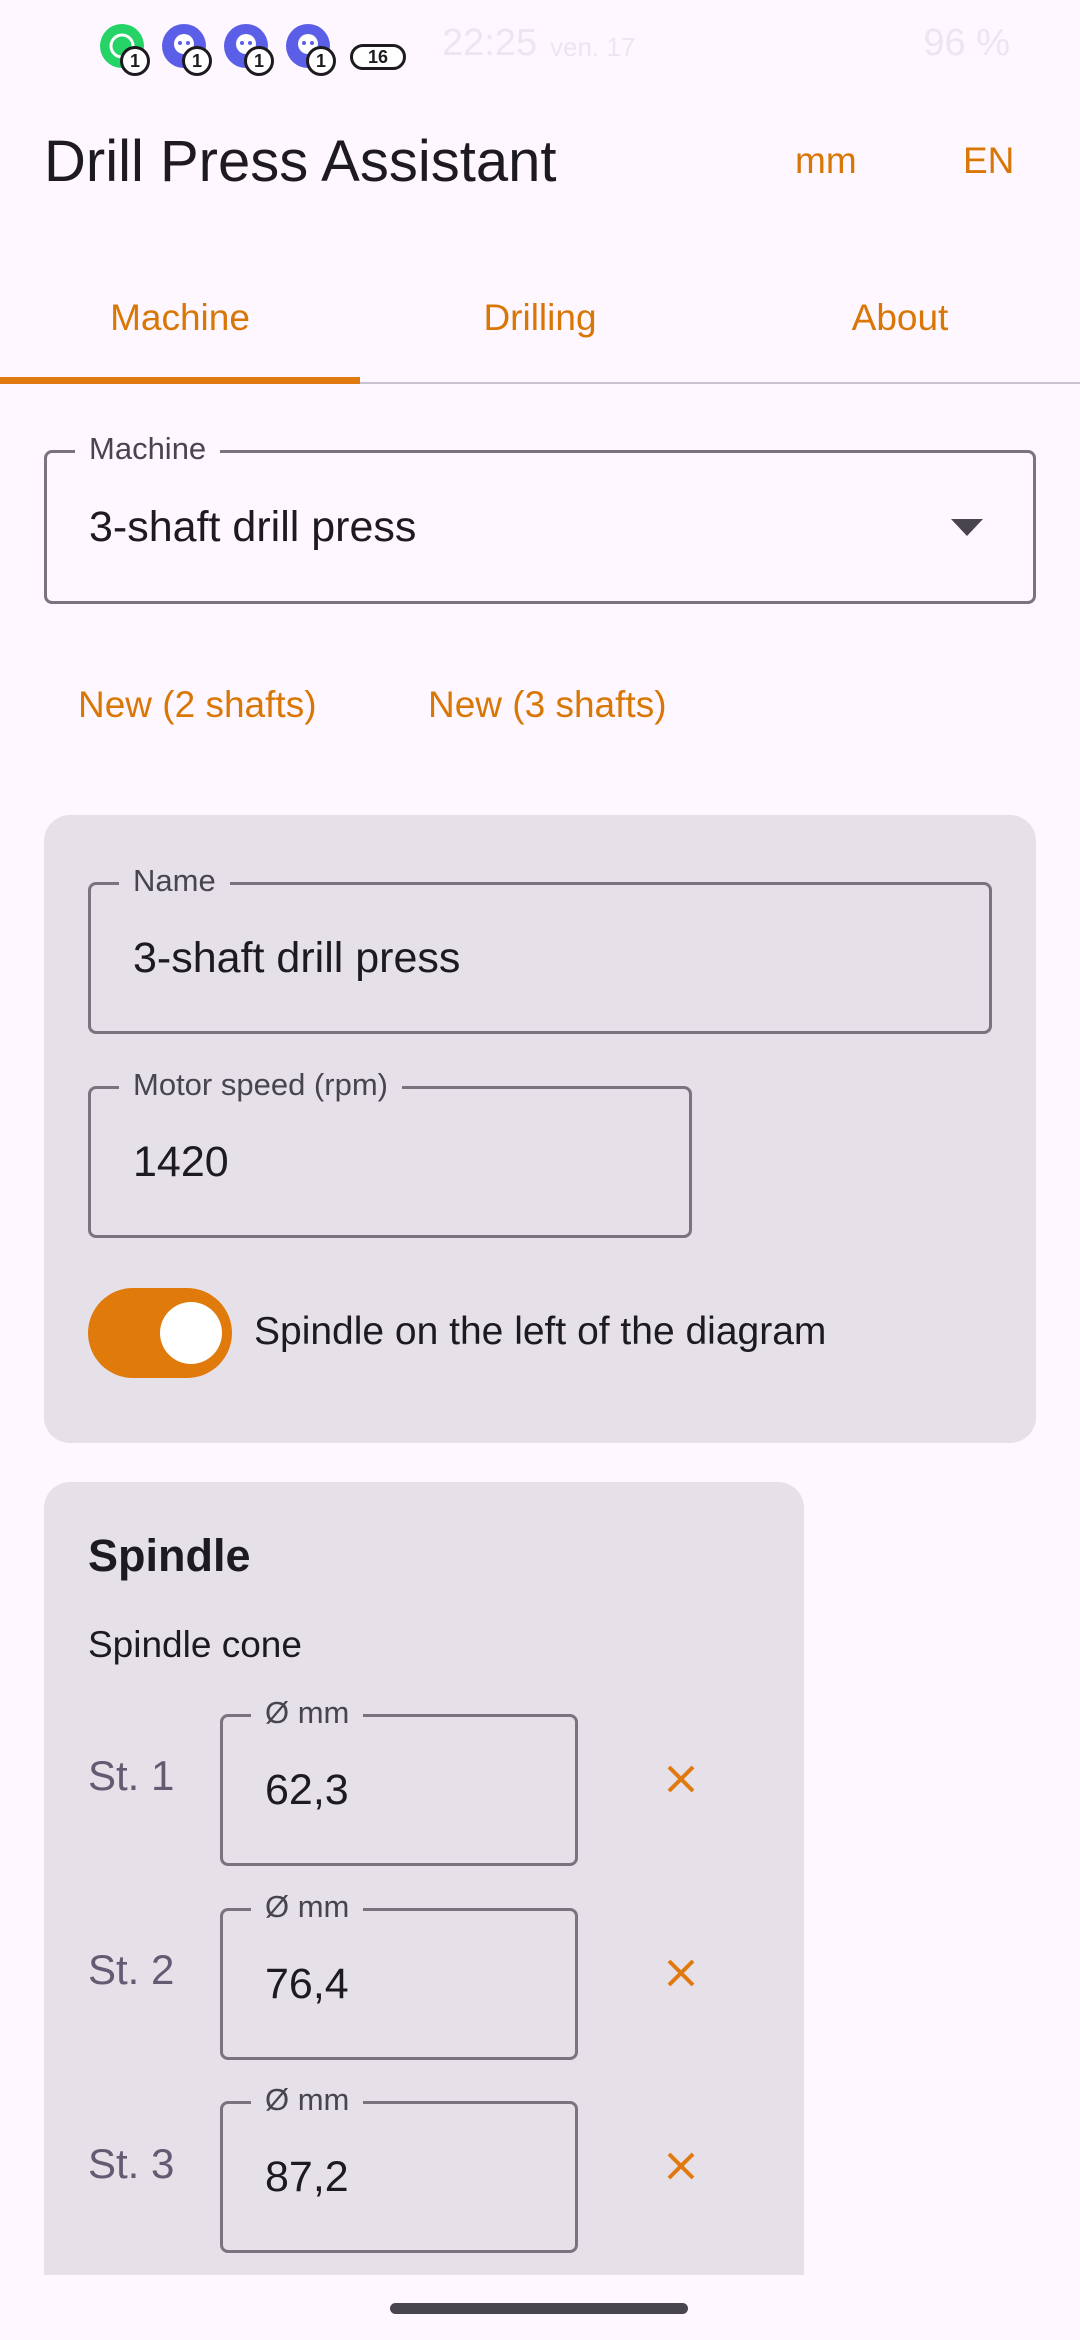 The width and height of the screenshot is (1080, 2340). I want to click on status-bar: 1 1 1 1 16 22:25 ven. 17 96 %, so click(540, 45).